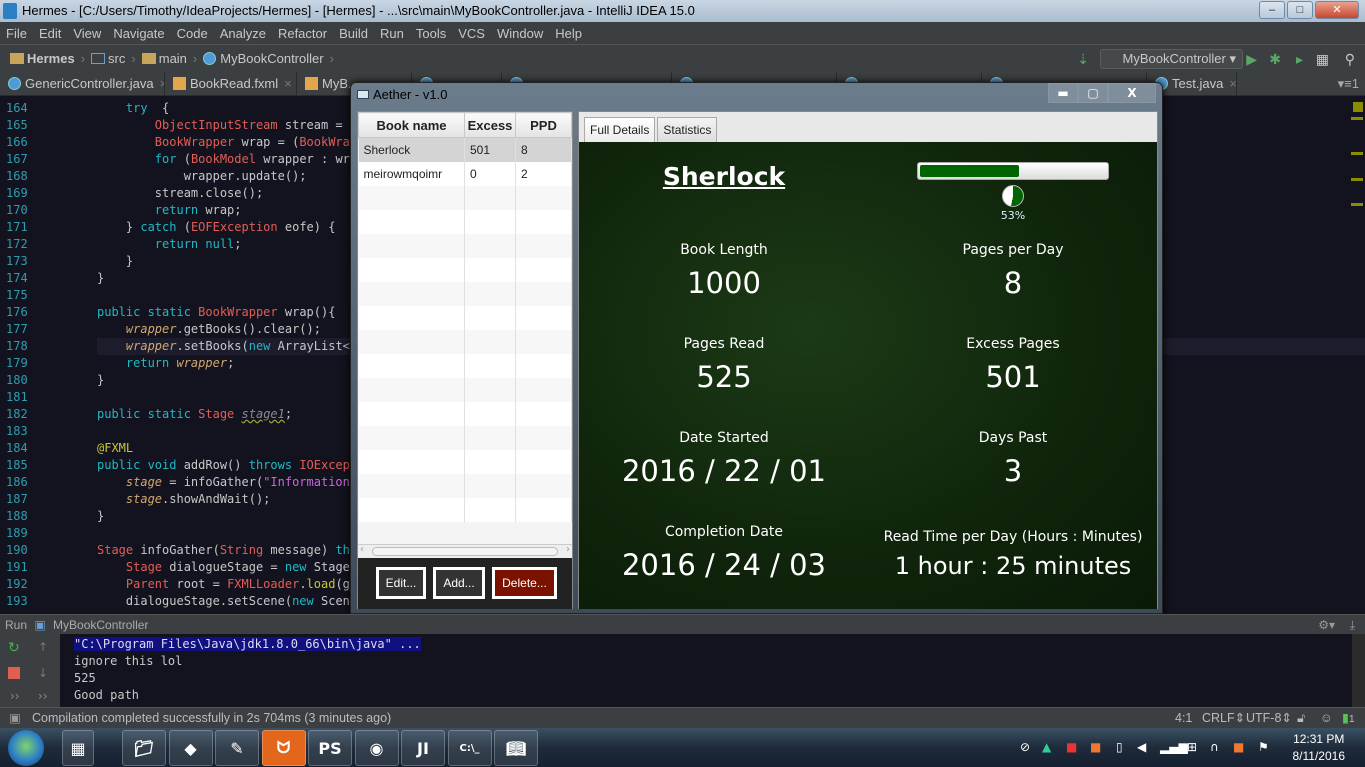  What do you see at coordinates (392, 33) in the screenshot?
I see `menu-run: Run` at bounding box center [392, 33].